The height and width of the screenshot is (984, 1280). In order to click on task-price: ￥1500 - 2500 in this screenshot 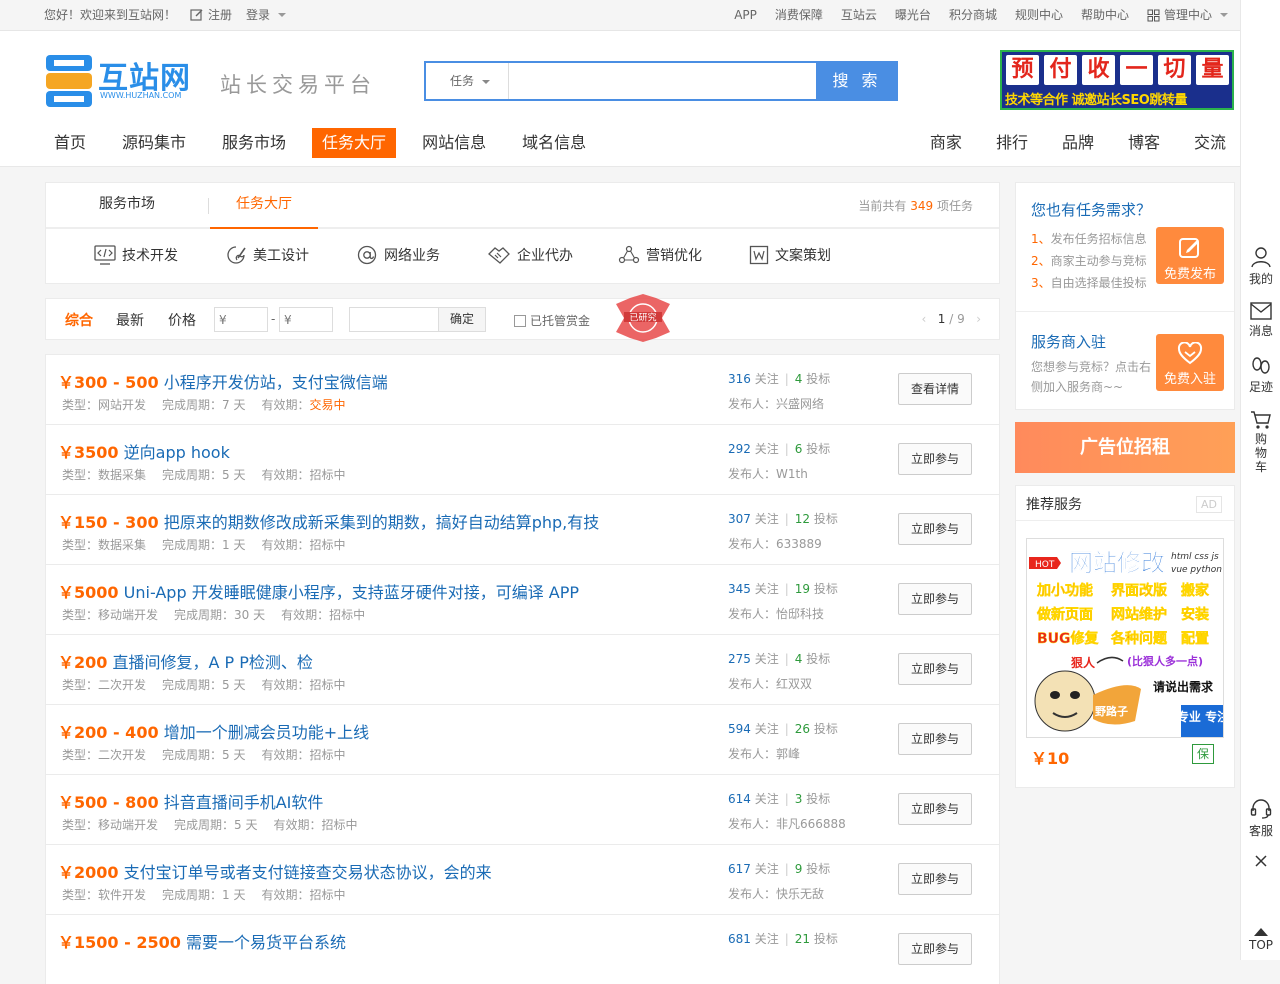, I will do `click(119, 942)`.